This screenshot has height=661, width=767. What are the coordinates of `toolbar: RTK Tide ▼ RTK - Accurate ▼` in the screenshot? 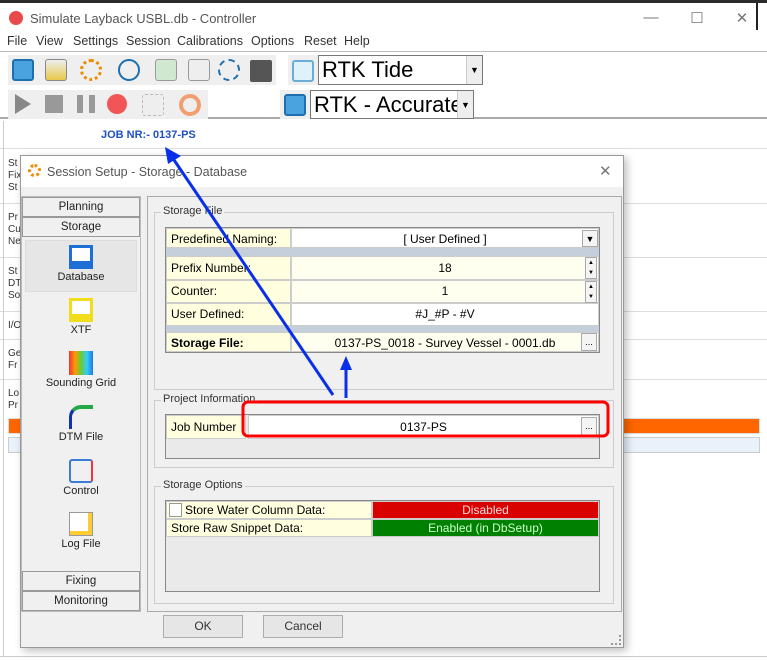 It's located at (383, 85).